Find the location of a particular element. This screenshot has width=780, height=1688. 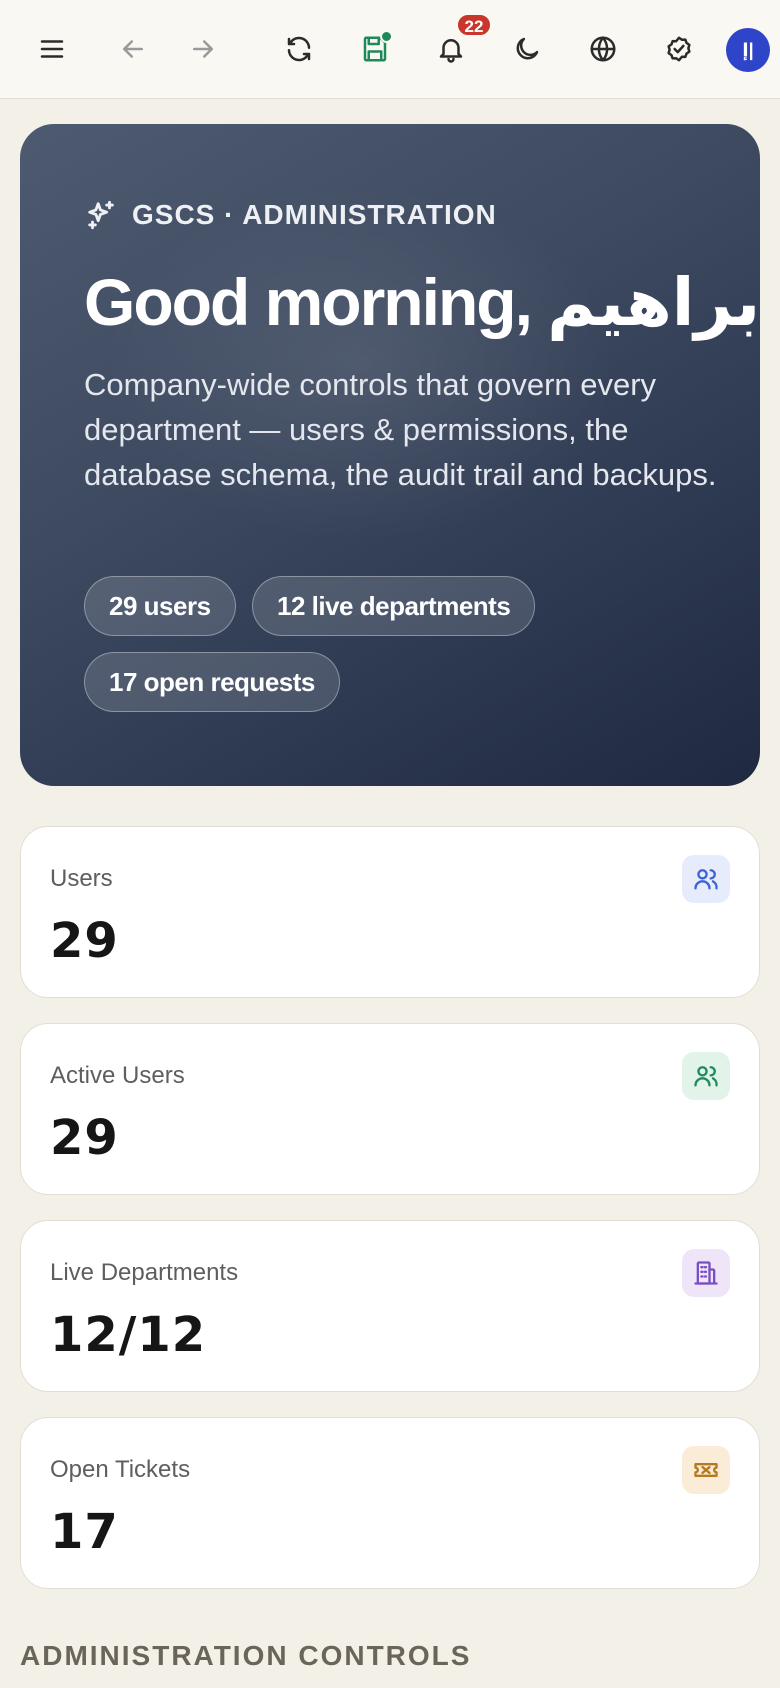

refresh-icon is located at coordinates (299, 49).